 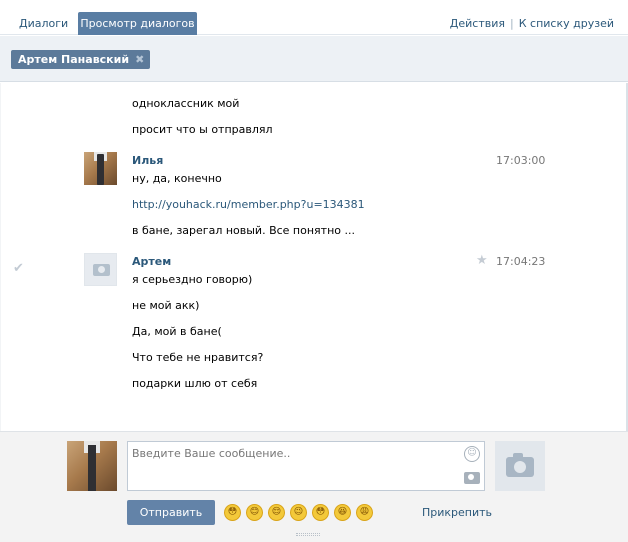 I want to click on emoji-icon: 😊, so click(x=254, y=512).